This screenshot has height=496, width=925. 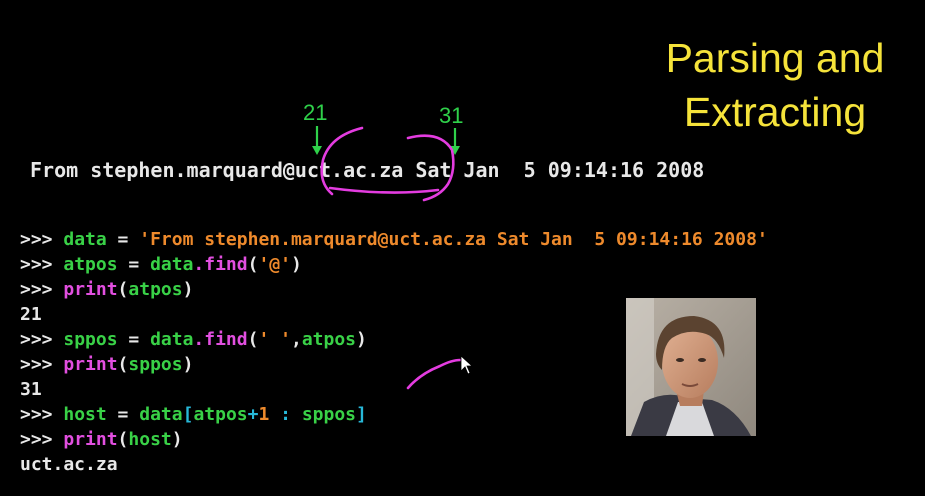 What do you see at coordinates (393, 258) in the screenshot?
I see `annotation-overlay` at bounding box center [393, 258].